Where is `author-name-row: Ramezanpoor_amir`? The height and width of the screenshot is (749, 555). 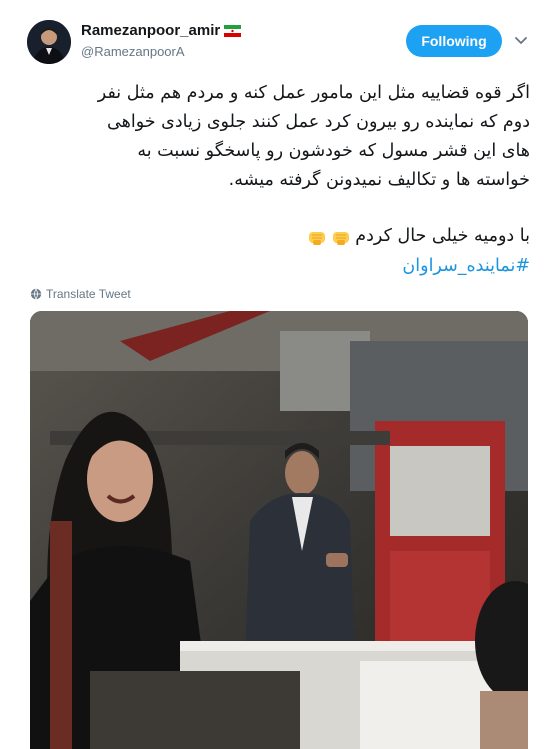 author-name-row: Ramezanpoor_amir is located at coordinates (161, 30).